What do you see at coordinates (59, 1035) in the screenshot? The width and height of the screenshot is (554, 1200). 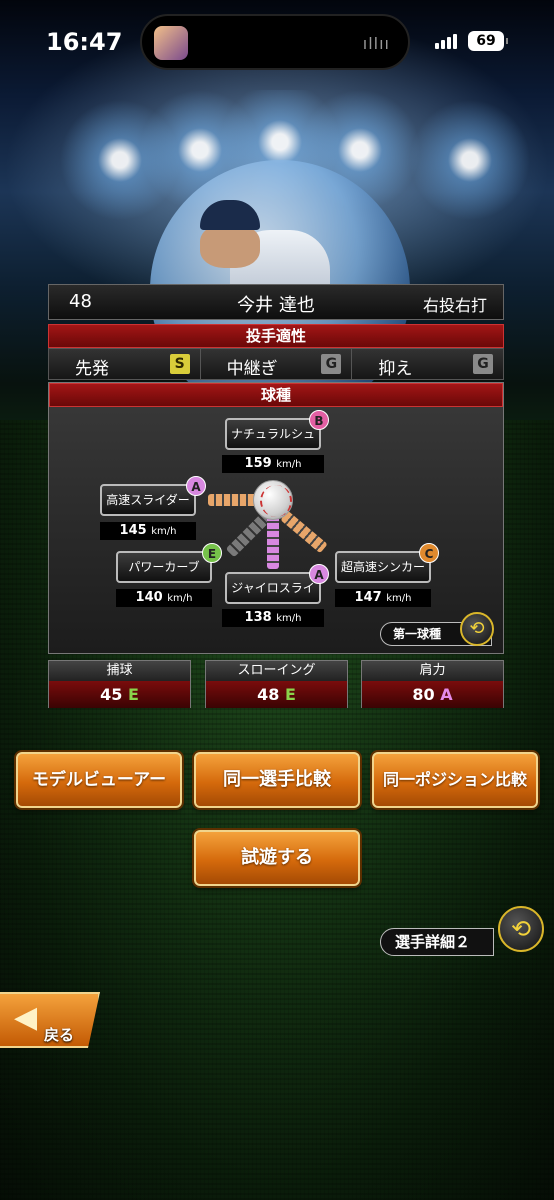 I see `back-label: 戻る` at bounding box center [59, 1035].